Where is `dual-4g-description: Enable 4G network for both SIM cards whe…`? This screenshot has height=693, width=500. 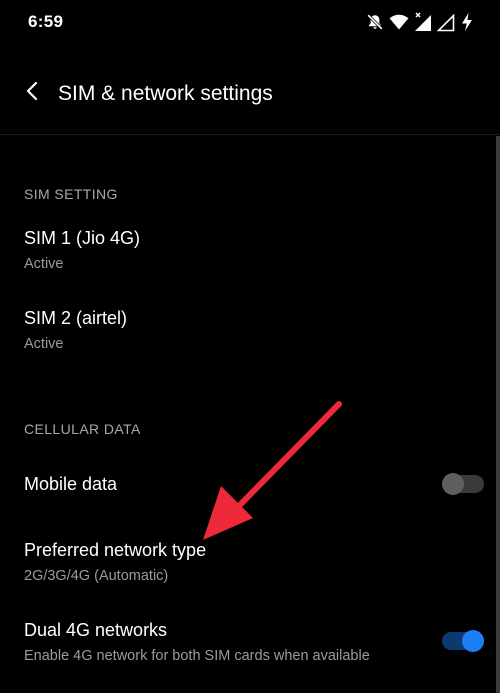 dual-4g-description: Enable 4G network for both SIM cards whe… is located at coordinates (197, 656).